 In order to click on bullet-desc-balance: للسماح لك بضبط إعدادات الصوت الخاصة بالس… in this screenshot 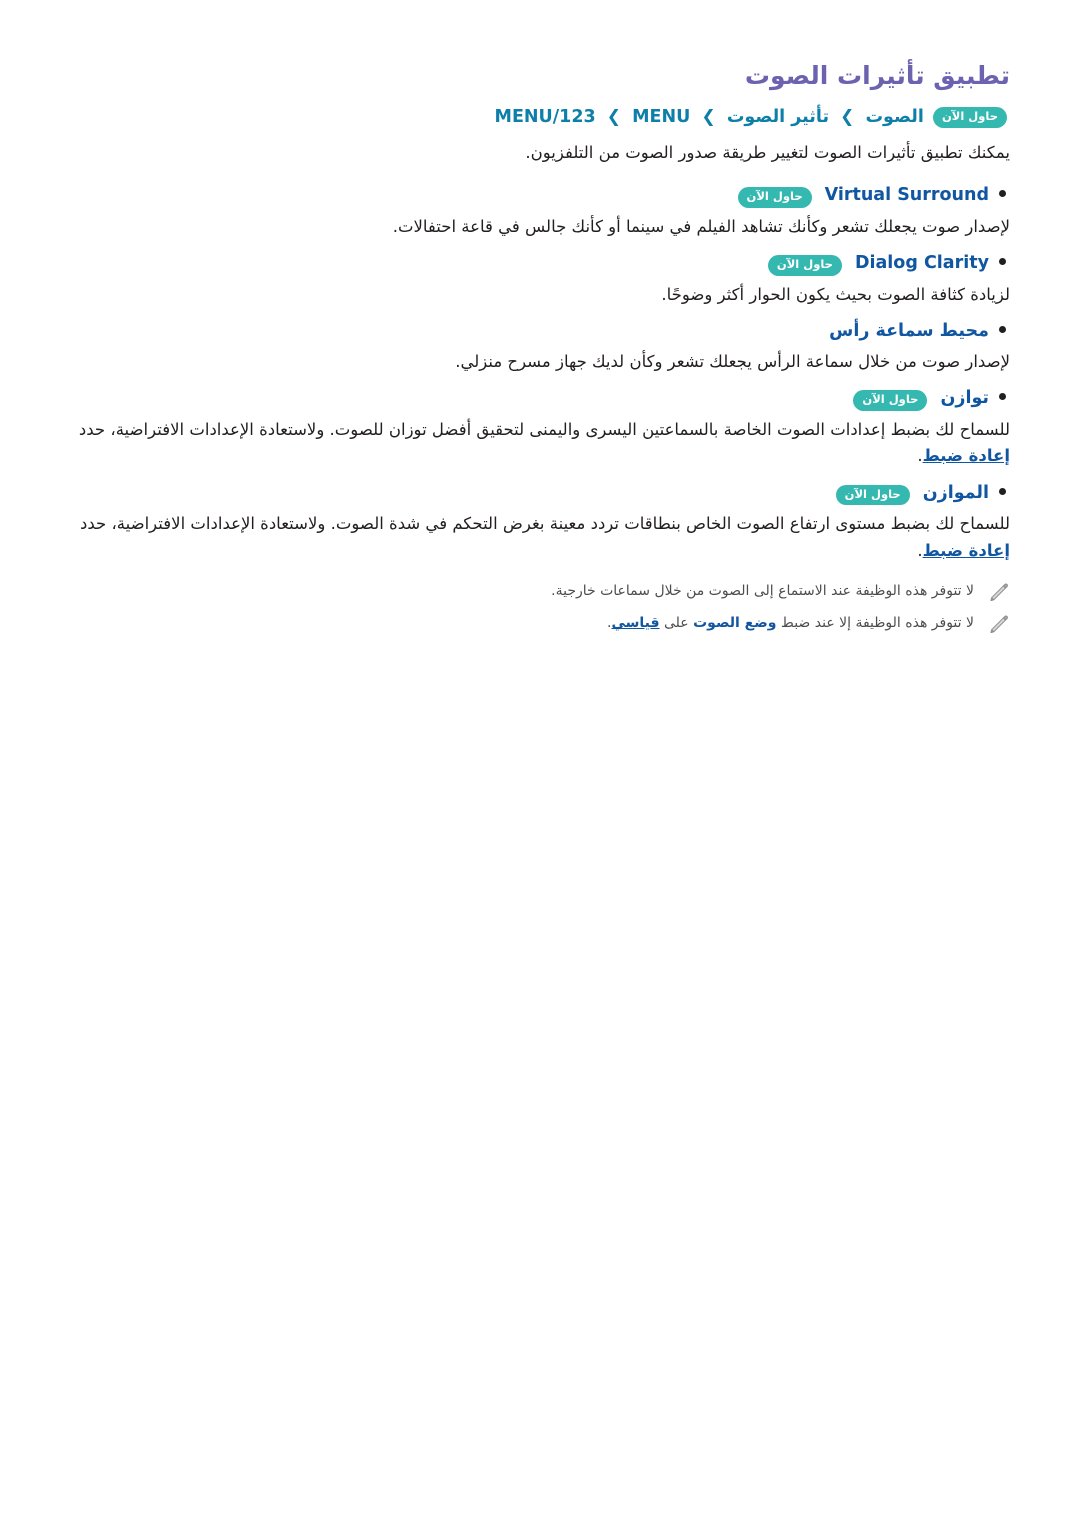, I will do `click(540, 443)`.